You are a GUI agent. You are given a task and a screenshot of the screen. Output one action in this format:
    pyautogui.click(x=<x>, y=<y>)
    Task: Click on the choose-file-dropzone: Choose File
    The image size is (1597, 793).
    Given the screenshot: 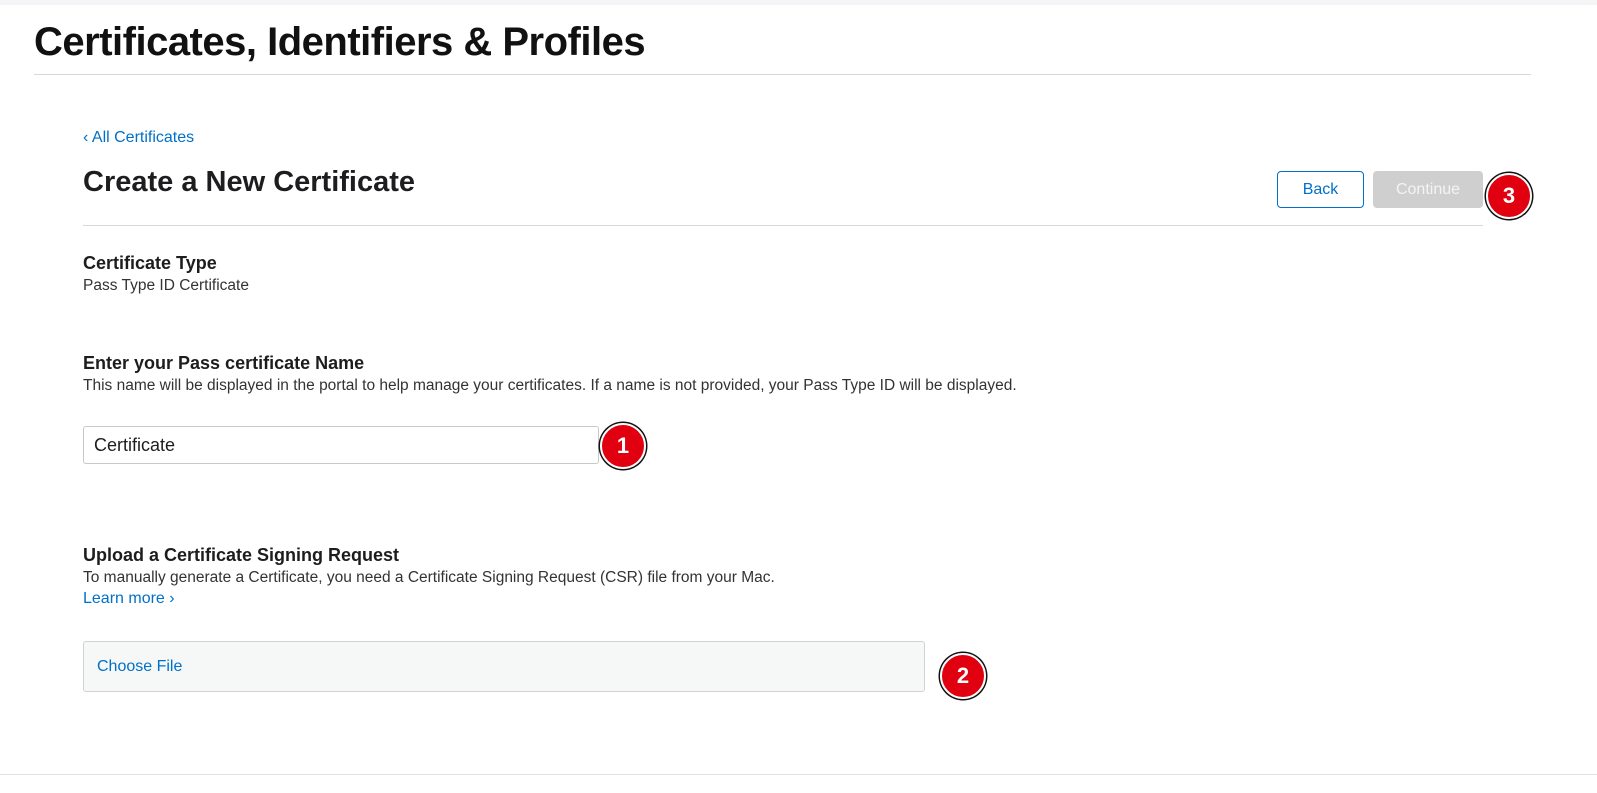 What is the action you would take?
    pyautogui.click(x=504, y=666)
    